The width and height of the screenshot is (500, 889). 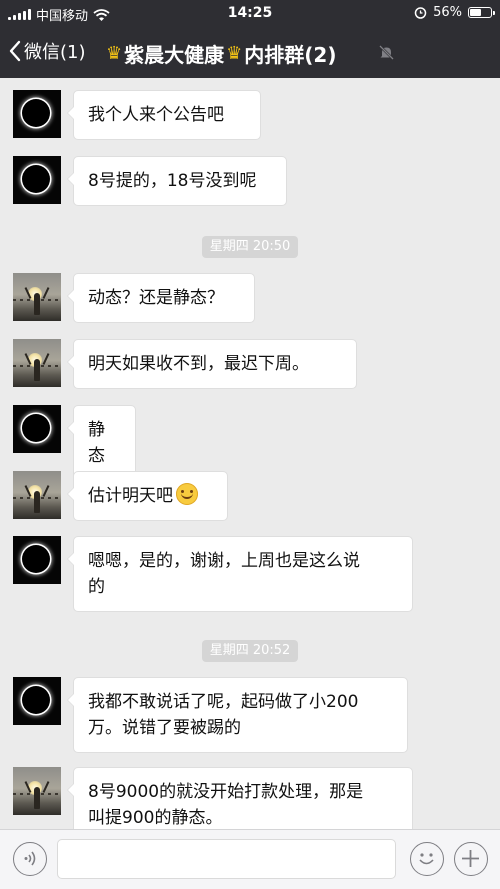 What do you see at coordinates (481, 12) in the screenshot?
I see `battery-icon` at bounding box center [481, 12].